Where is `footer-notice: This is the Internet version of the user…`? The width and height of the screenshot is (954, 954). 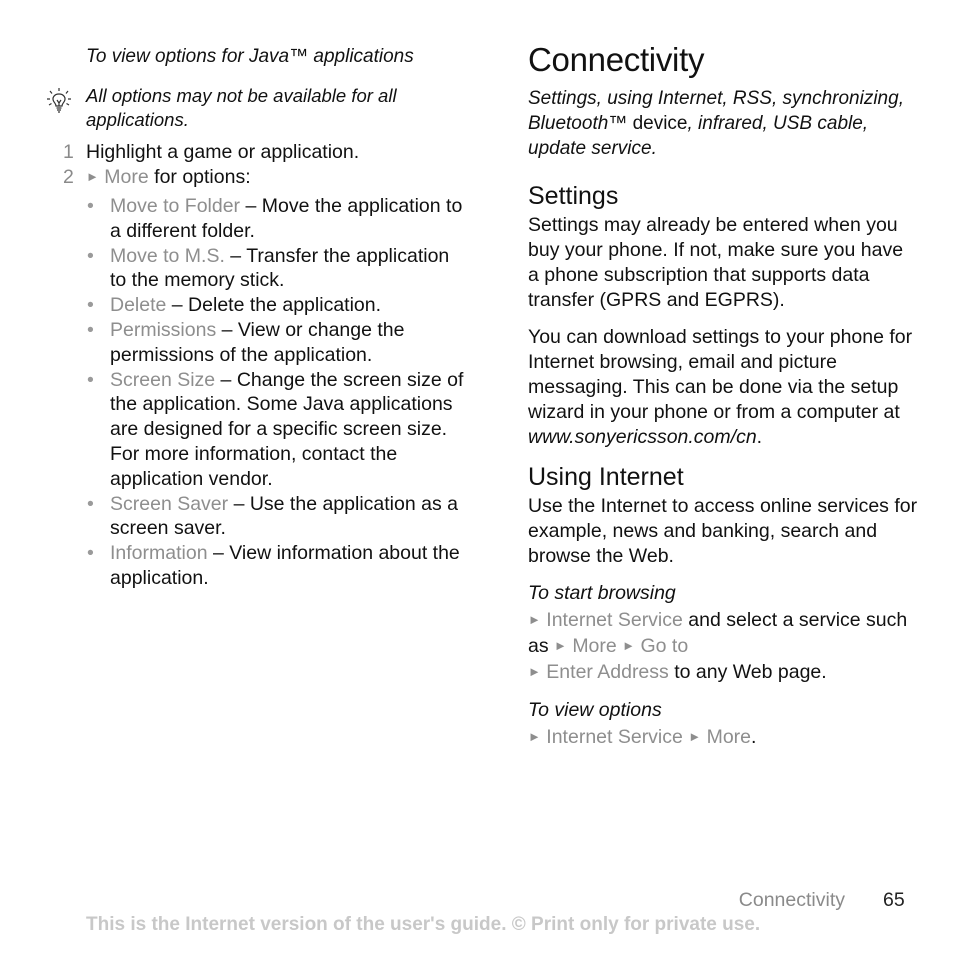
footer-notice: This is the Internet version of the user… is located at coordinates (423, 924).